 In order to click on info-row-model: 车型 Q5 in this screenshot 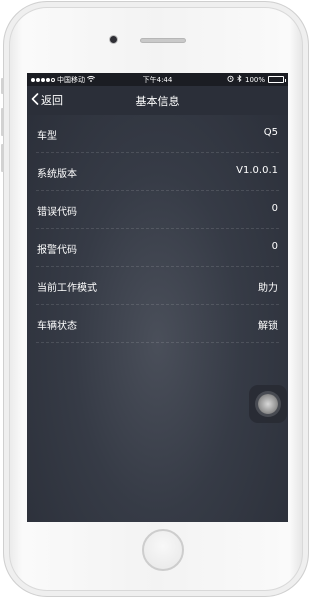, I will do `click(157, 134)`.